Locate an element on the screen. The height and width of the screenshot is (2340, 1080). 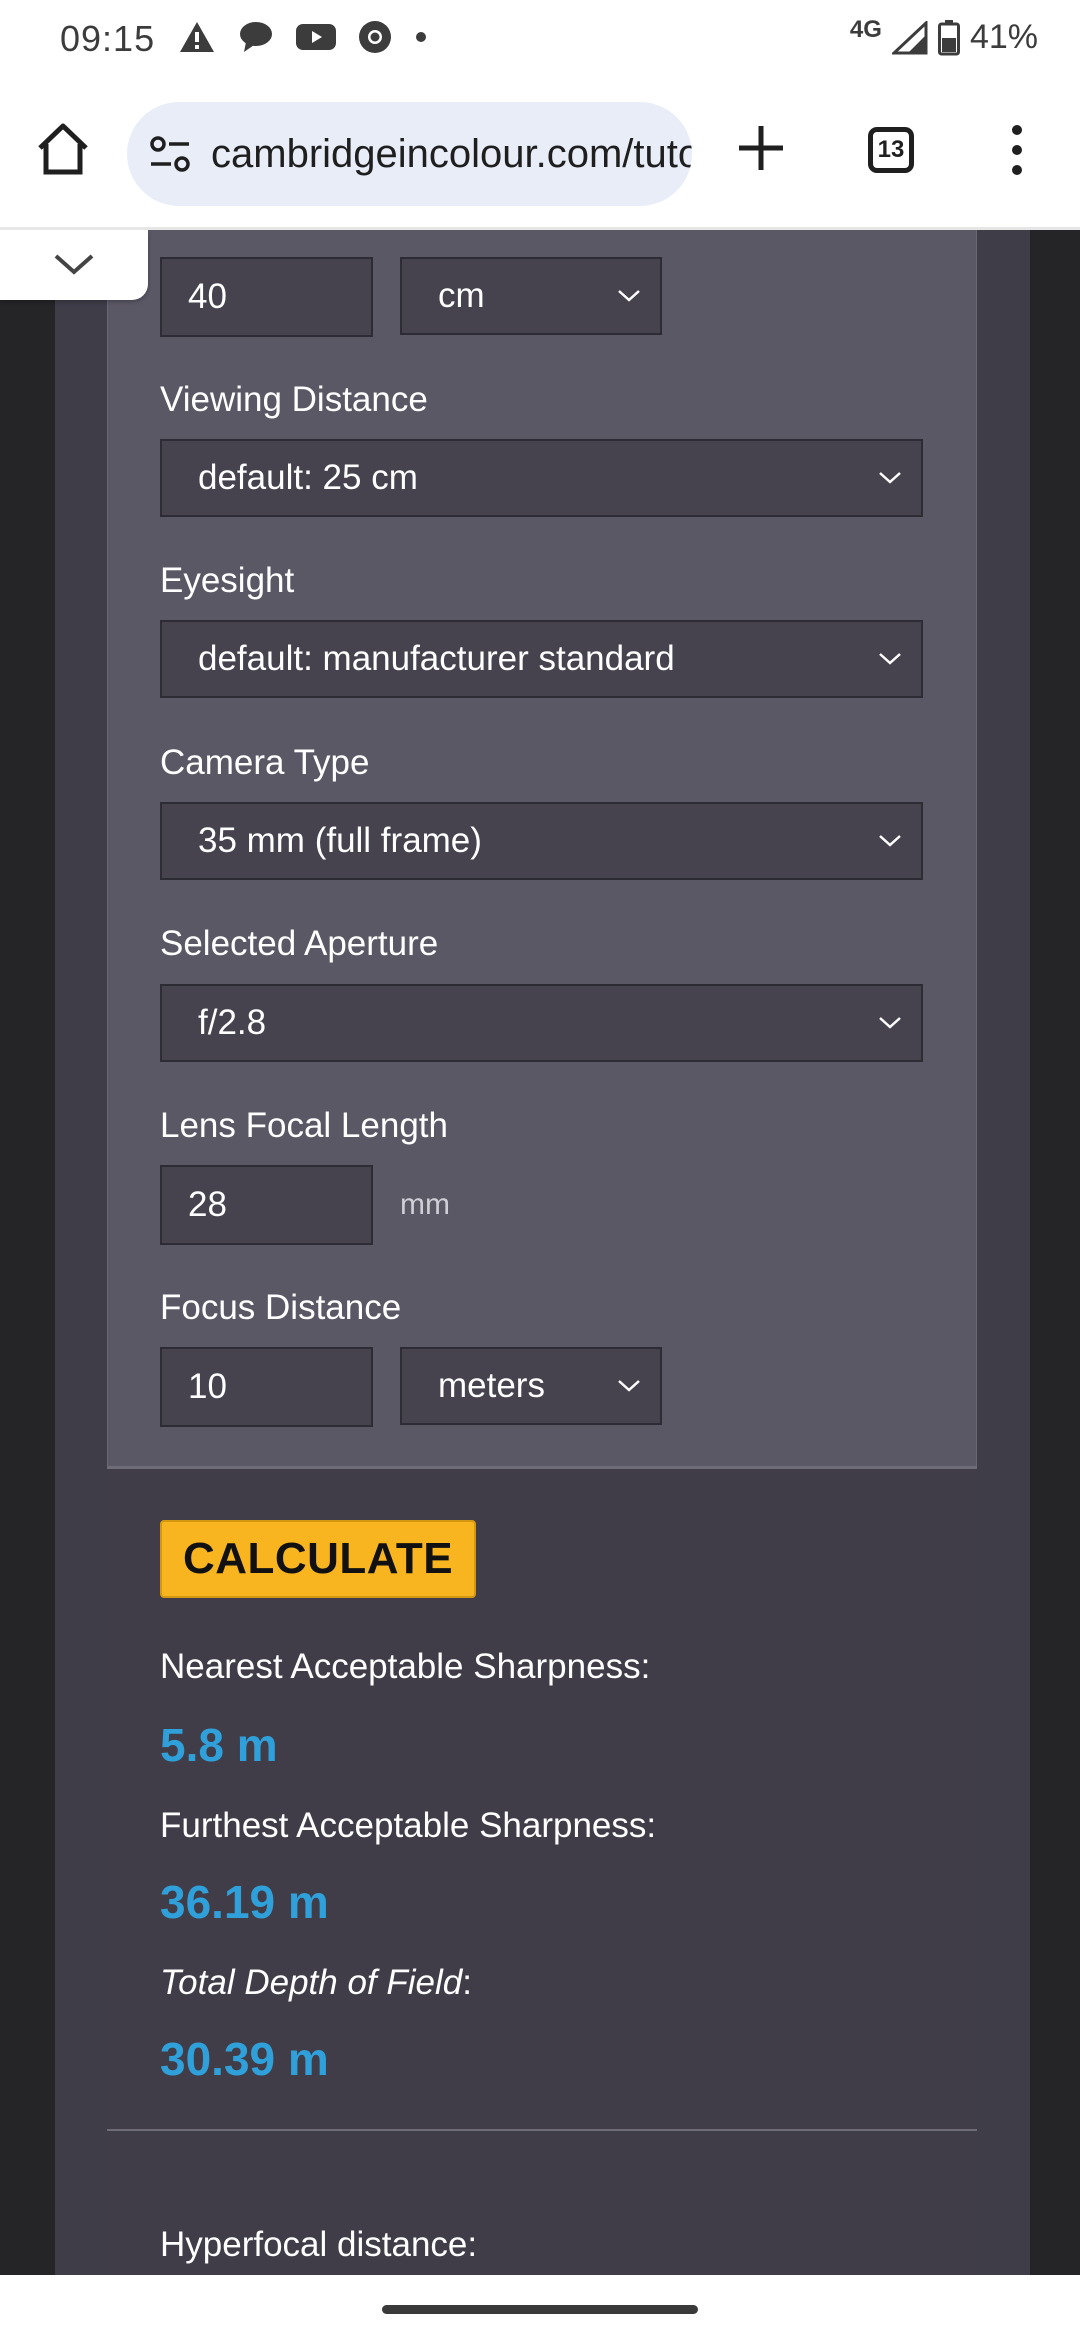
aperture-label: Selected Aperture is located at coordinates (299, 943).